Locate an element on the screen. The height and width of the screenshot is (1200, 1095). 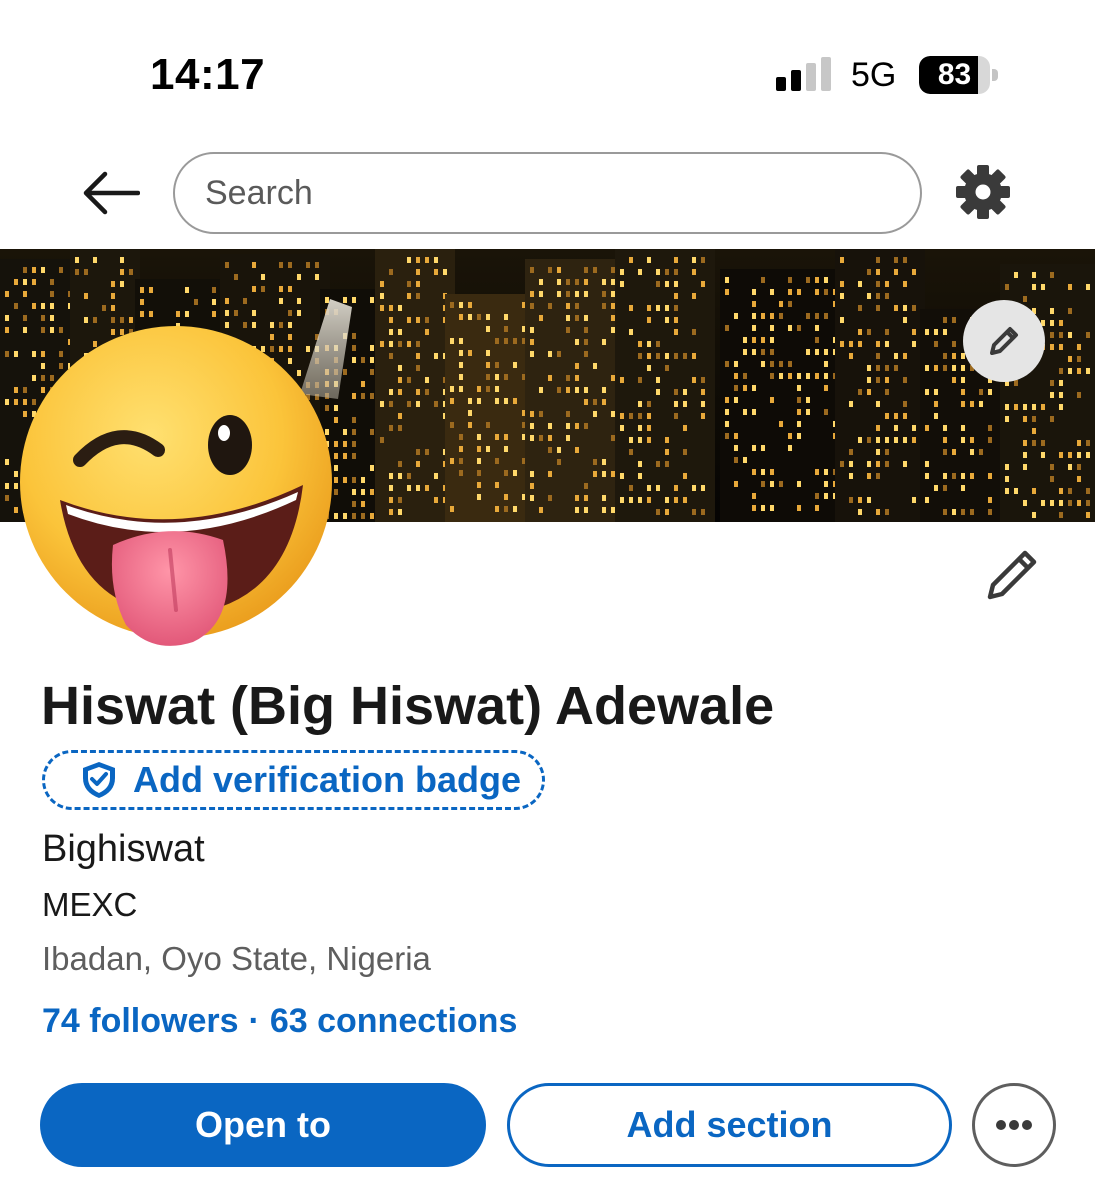
open-to-button: Open to is located at coordinates (263, 1125).